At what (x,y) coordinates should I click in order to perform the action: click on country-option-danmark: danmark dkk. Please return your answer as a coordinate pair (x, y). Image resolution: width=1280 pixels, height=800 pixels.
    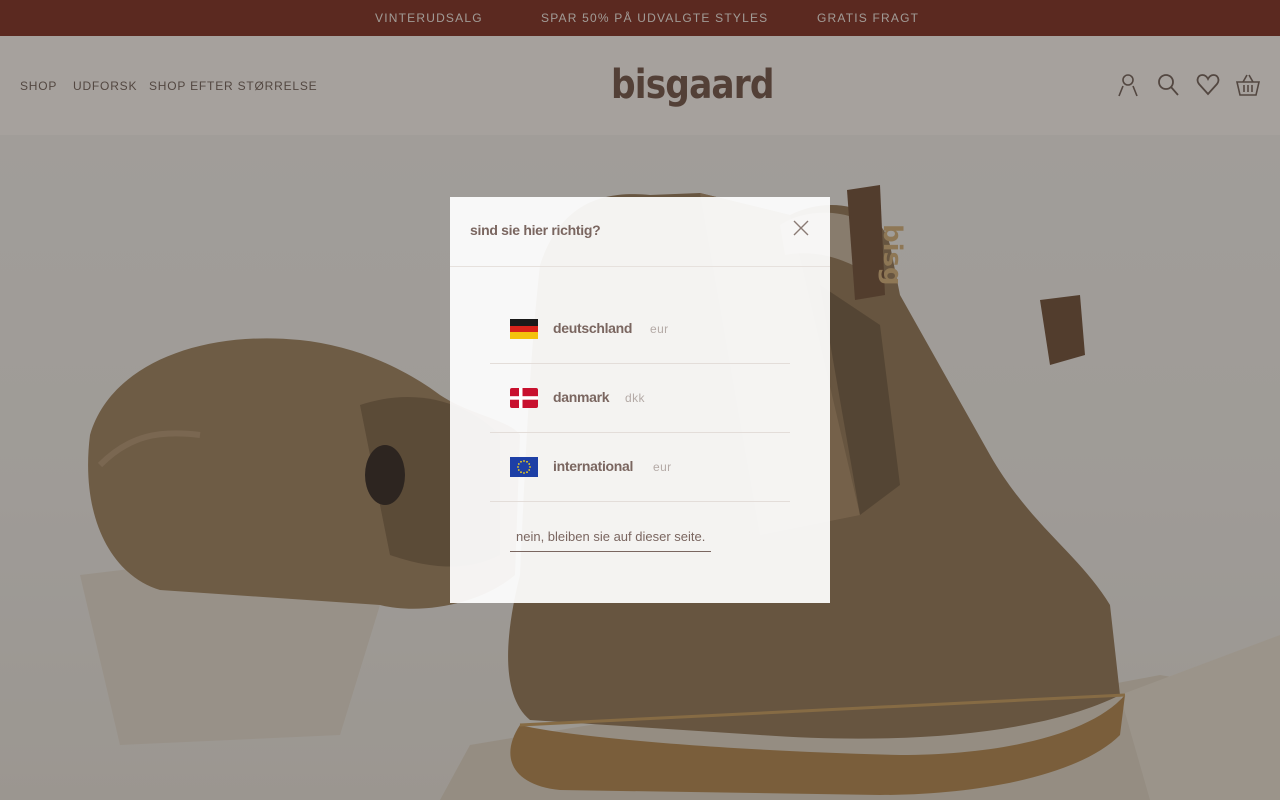
    Looking at the image, I should click on (640, 398).